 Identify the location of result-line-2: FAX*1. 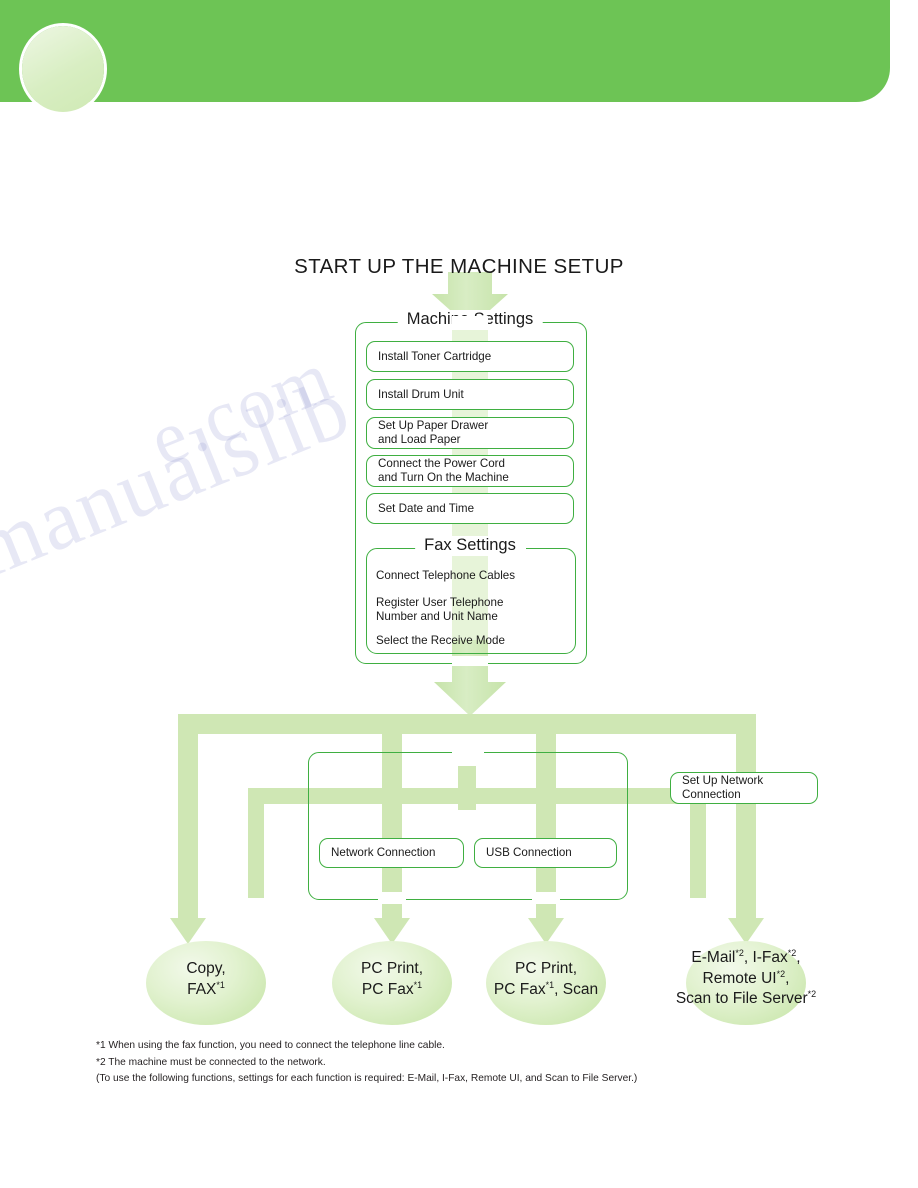
(206, 988).